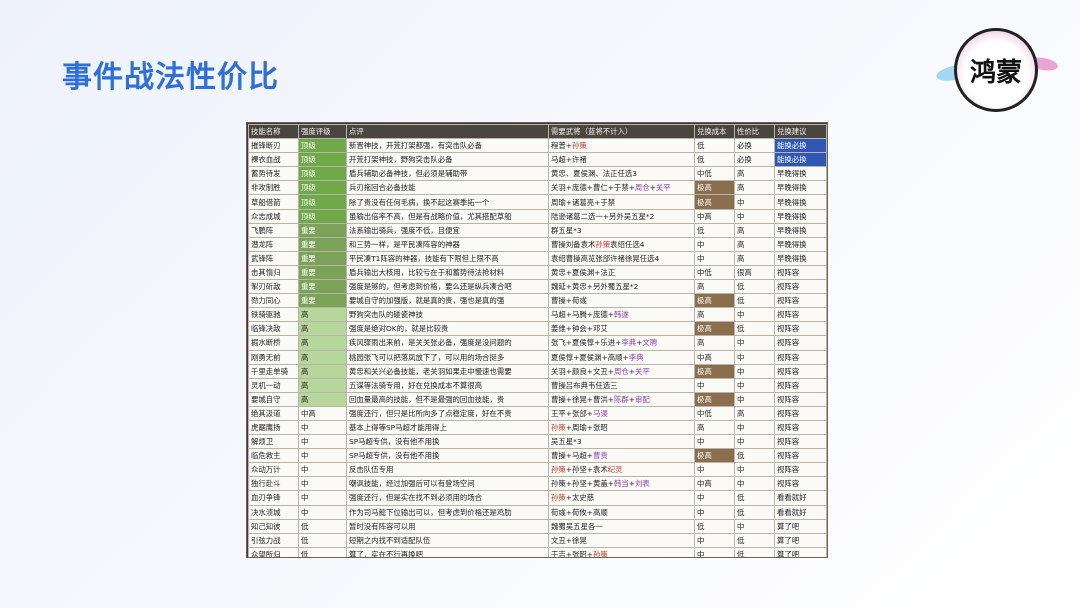  I want to click on header-grade: 强度评级, so click(322, 131).